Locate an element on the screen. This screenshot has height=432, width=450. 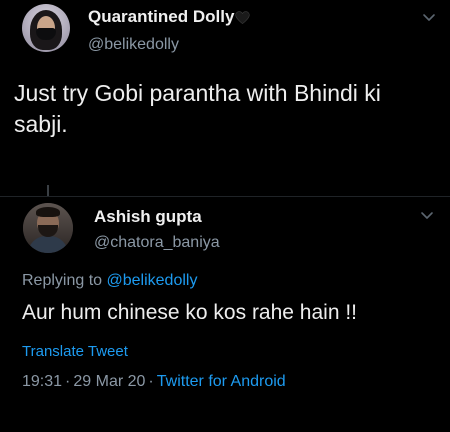
tweet-date: 29 Mar 20 is located at coordinates (109, 381).